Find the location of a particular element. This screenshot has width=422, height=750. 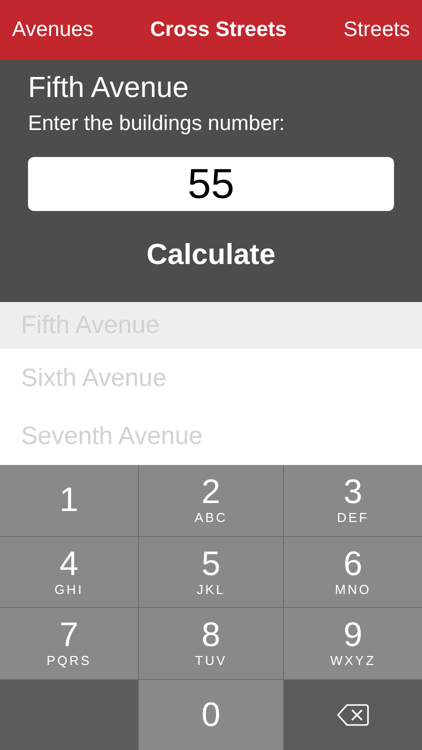

keypad-key: 7 PQRS is located at coordinates (69, 643).